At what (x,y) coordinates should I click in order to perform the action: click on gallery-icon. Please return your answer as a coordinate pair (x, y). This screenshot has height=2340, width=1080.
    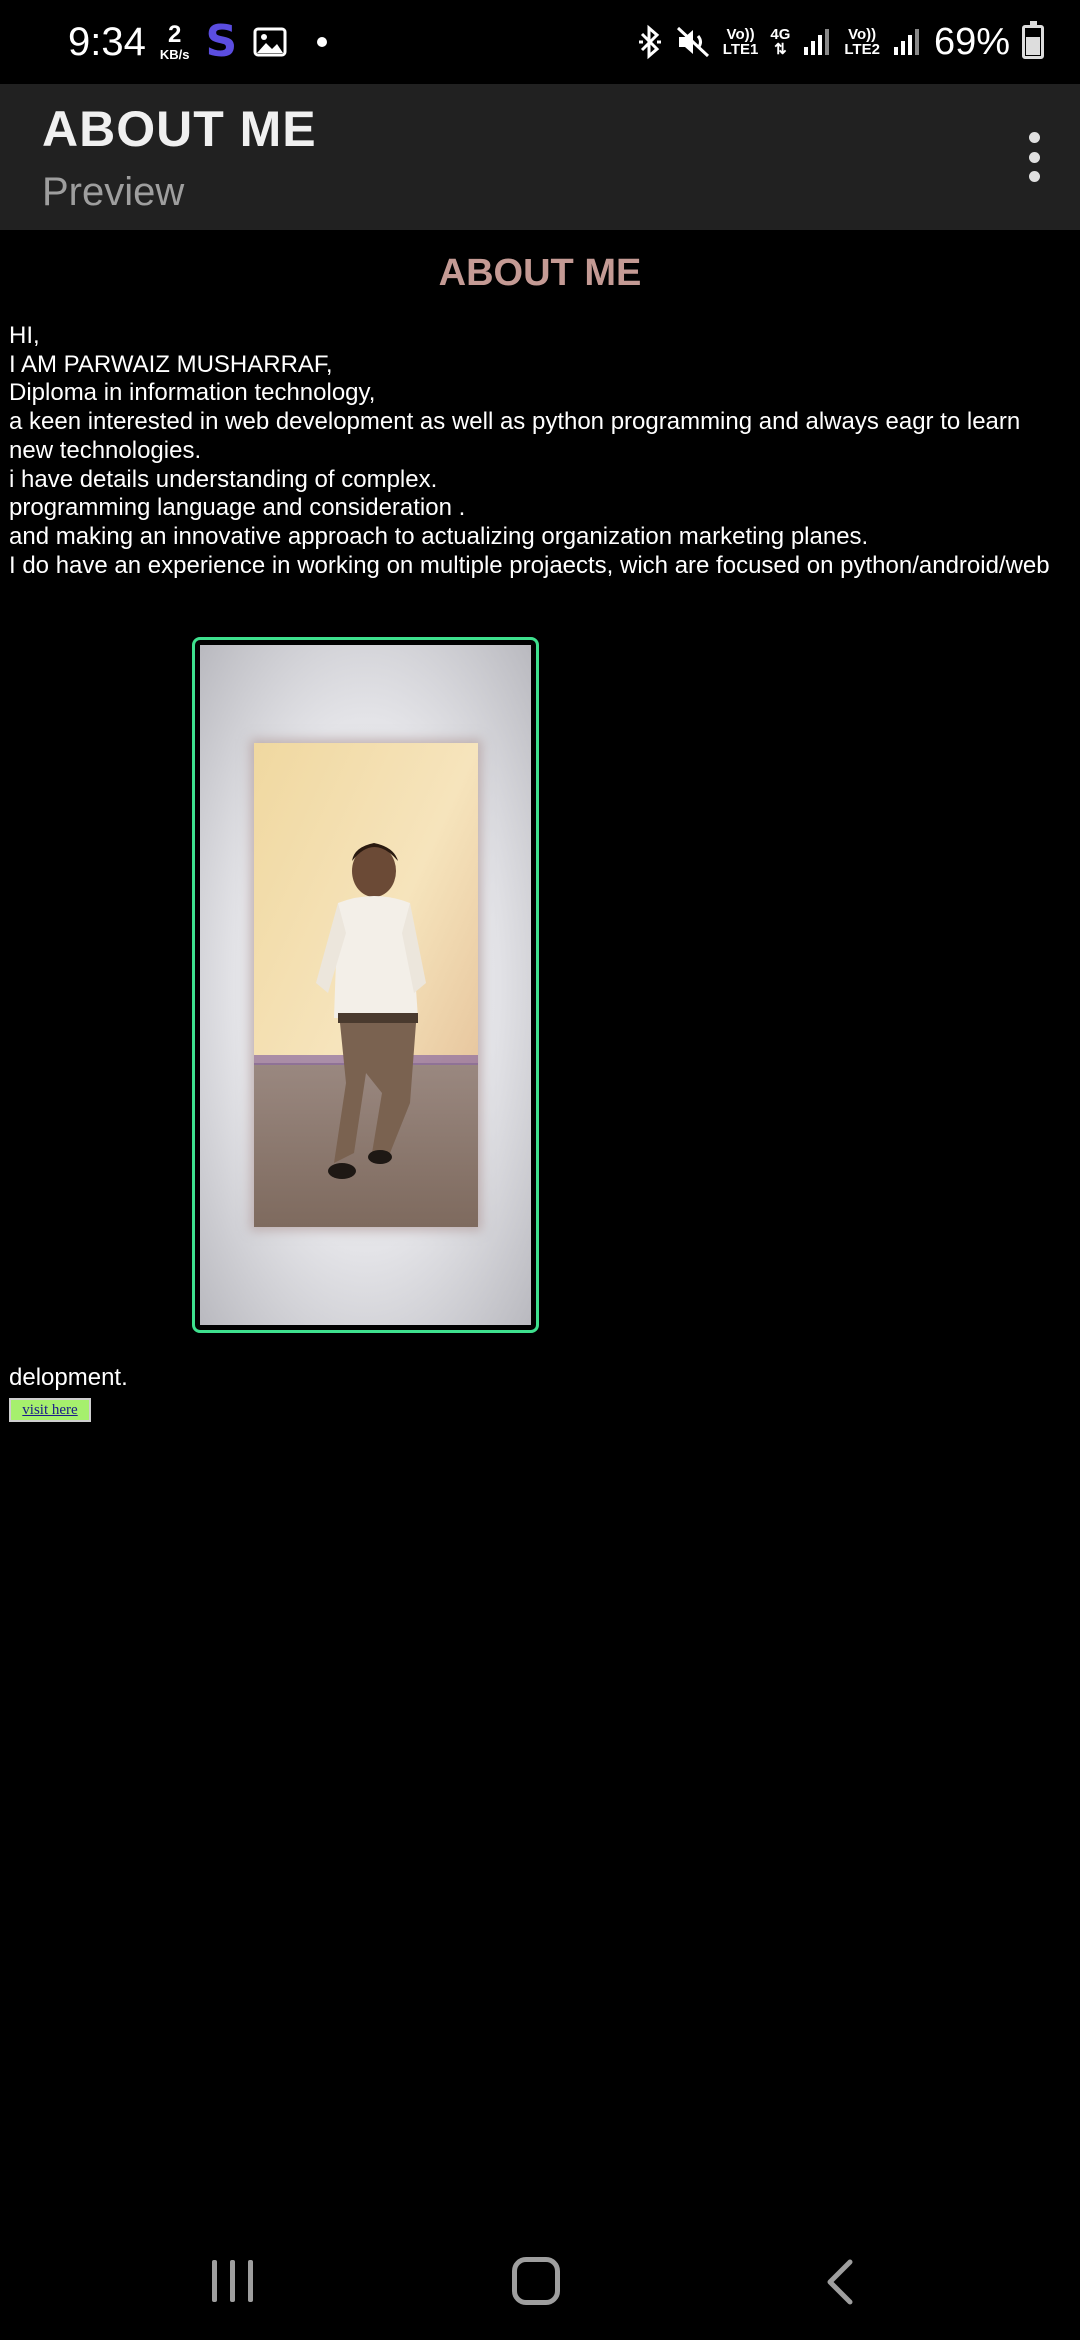
    Looking at the image, I should click on (270, 42).